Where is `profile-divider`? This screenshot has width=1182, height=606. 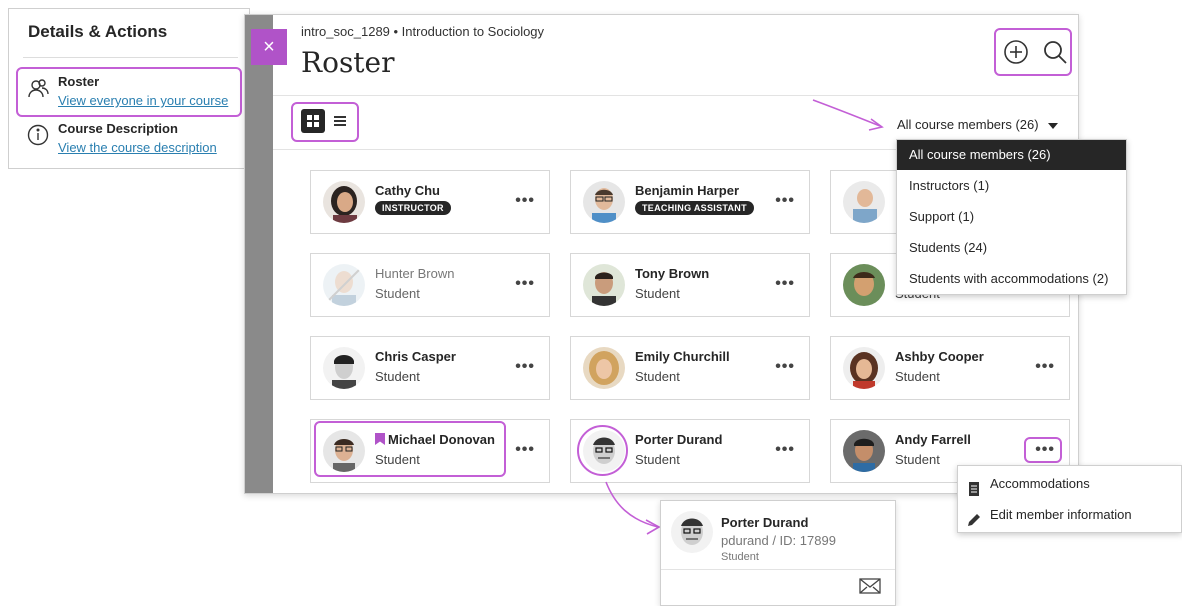
profile-divider is located at coordinates (778, 569).